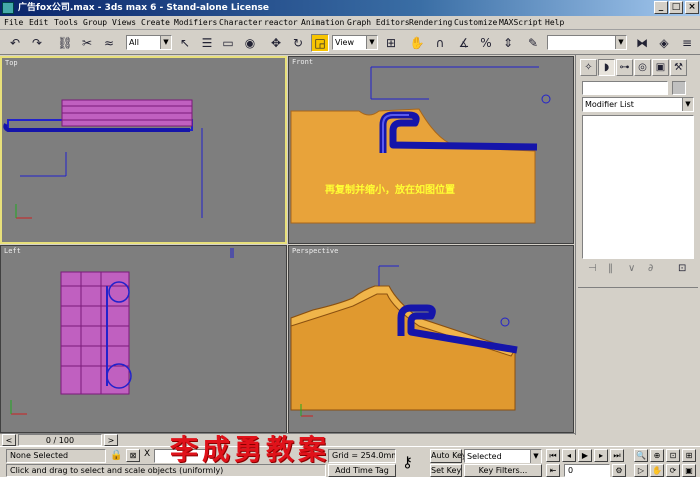 This screenshot has width=700, height=477. What do you see at coordinates (322, 23) in the screenshot?
I see `menu-animation: Animation` at bounding box center [322, 23].